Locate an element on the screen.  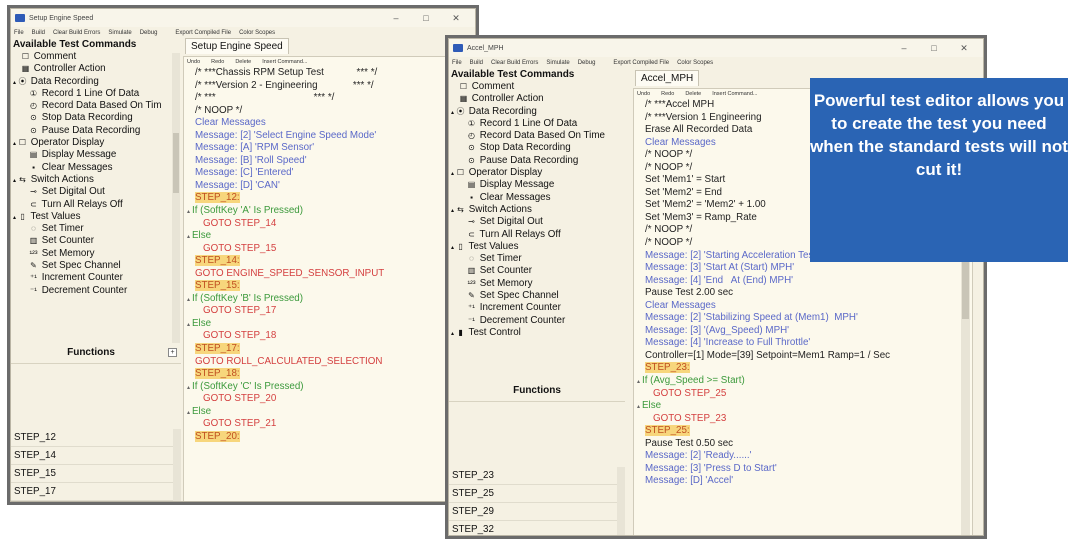
code-line: Message: [C] 'Entered' is located at coordinates (328, 173).